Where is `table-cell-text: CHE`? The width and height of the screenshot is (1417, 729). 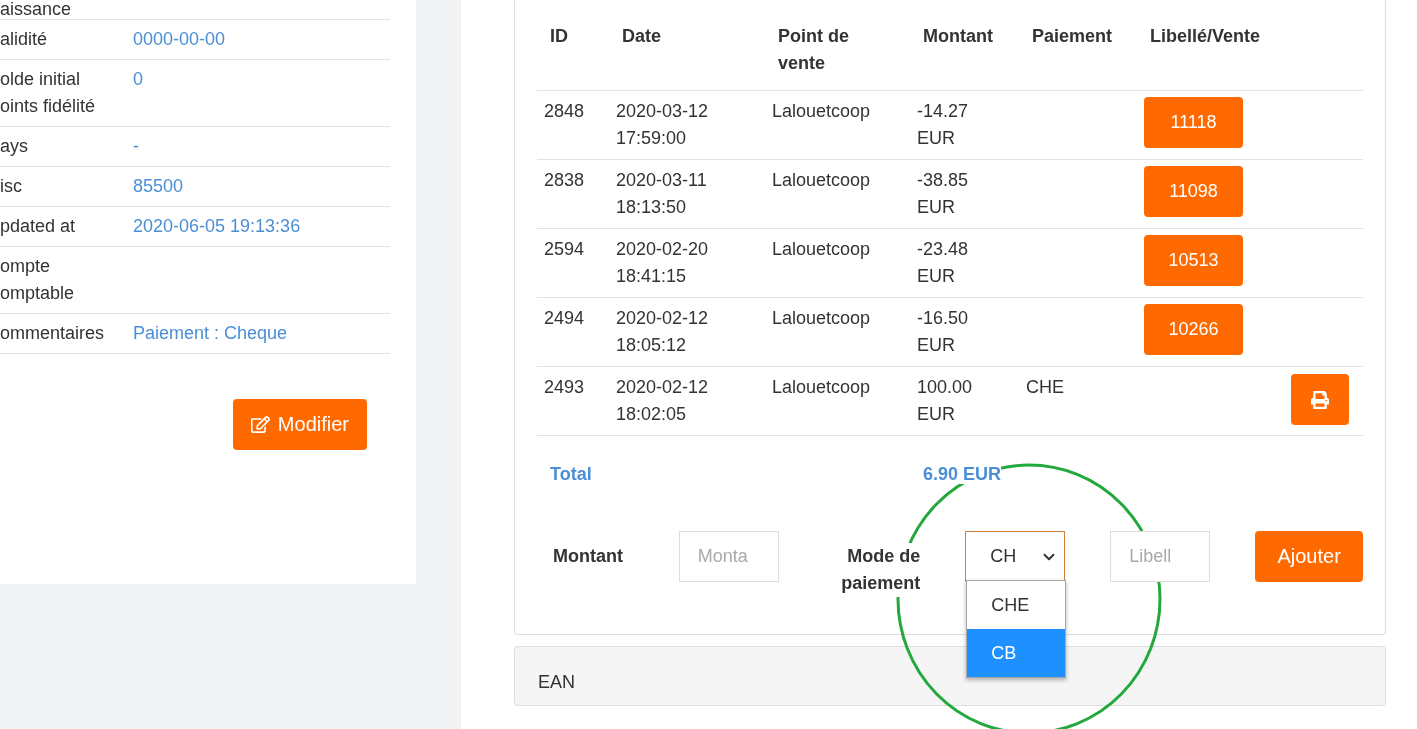 table-cell-text: CHE is located at coordinates (1045, 387).